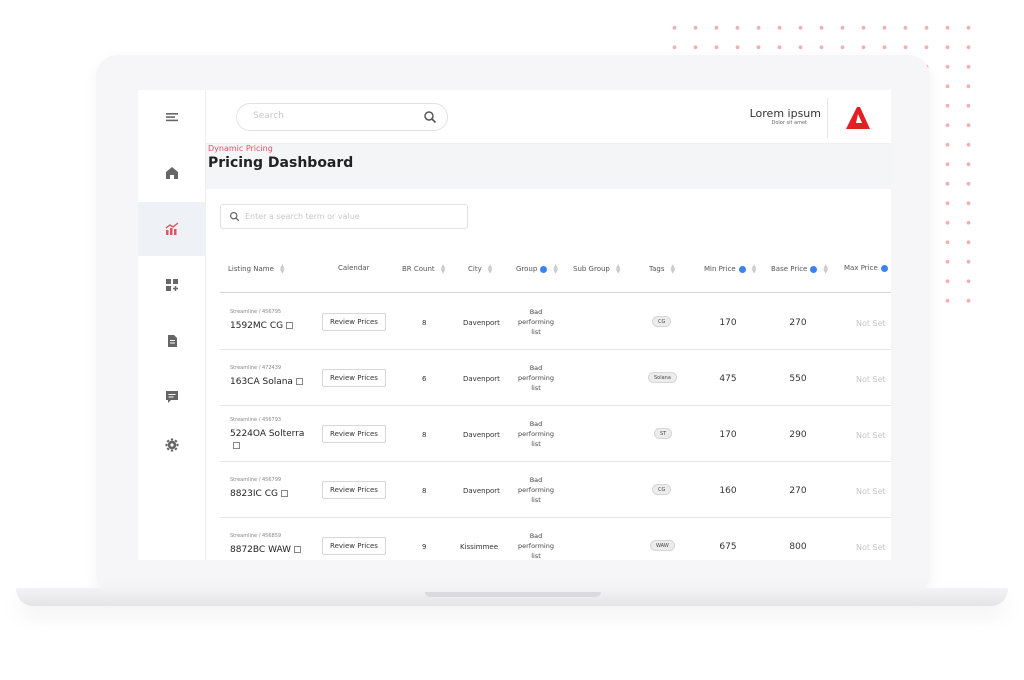 Image resolution: width=1024 pixels, height=680 pixels. I want to click on min-price: 675, so click(728, 547).